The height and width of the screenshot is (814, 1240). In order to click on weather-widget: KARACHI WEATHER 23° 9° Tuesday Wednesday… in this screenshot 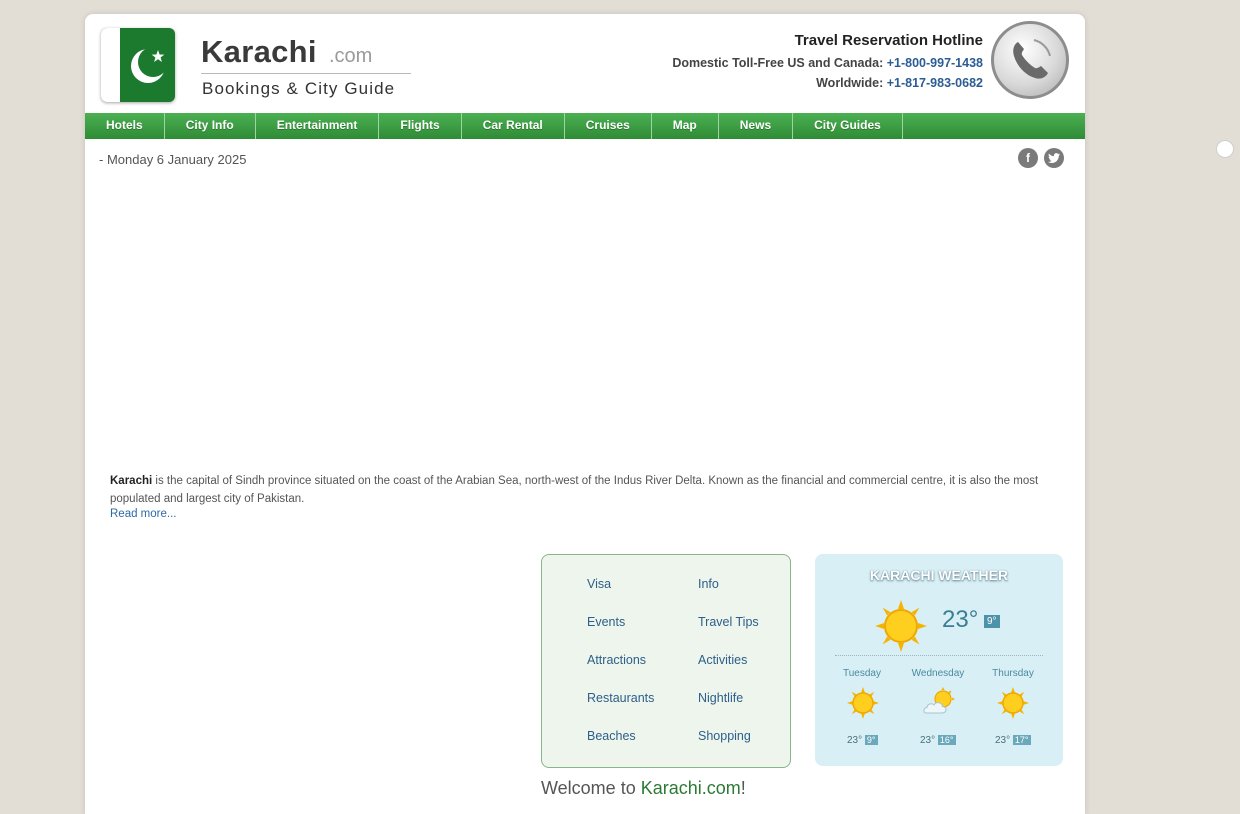, I will do `click(939, 660)`.